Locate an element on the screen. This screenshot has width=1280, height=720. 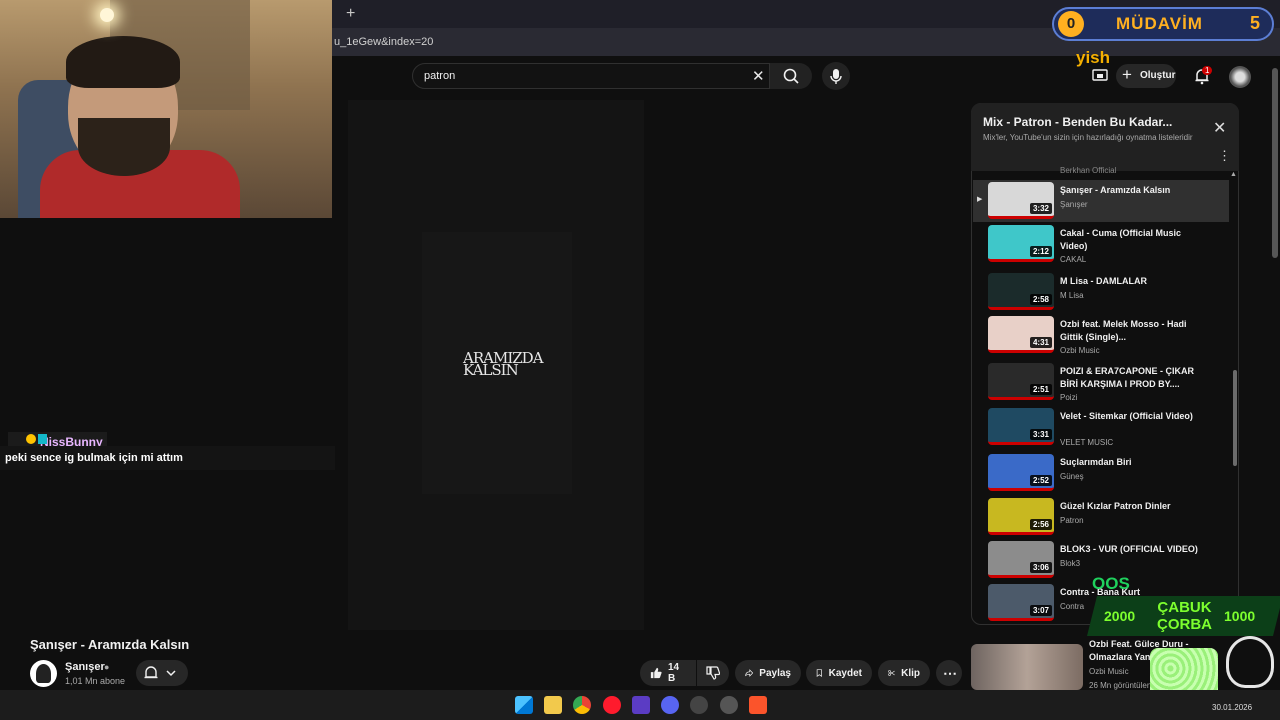
verified-icon: ● is located at coordinates (107, 667).